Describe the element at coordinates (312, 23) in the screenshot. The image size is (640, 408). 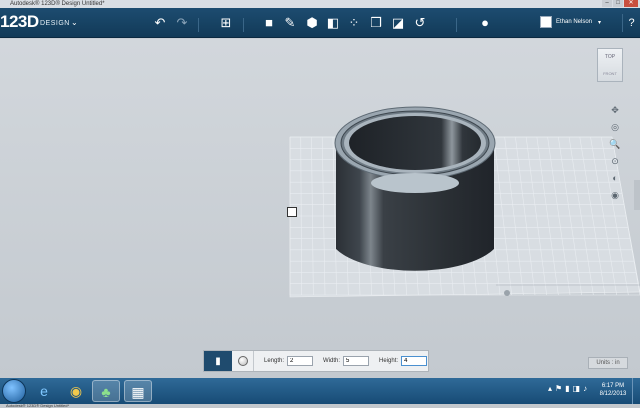
I see `construct-icon: ⬢` at that location.